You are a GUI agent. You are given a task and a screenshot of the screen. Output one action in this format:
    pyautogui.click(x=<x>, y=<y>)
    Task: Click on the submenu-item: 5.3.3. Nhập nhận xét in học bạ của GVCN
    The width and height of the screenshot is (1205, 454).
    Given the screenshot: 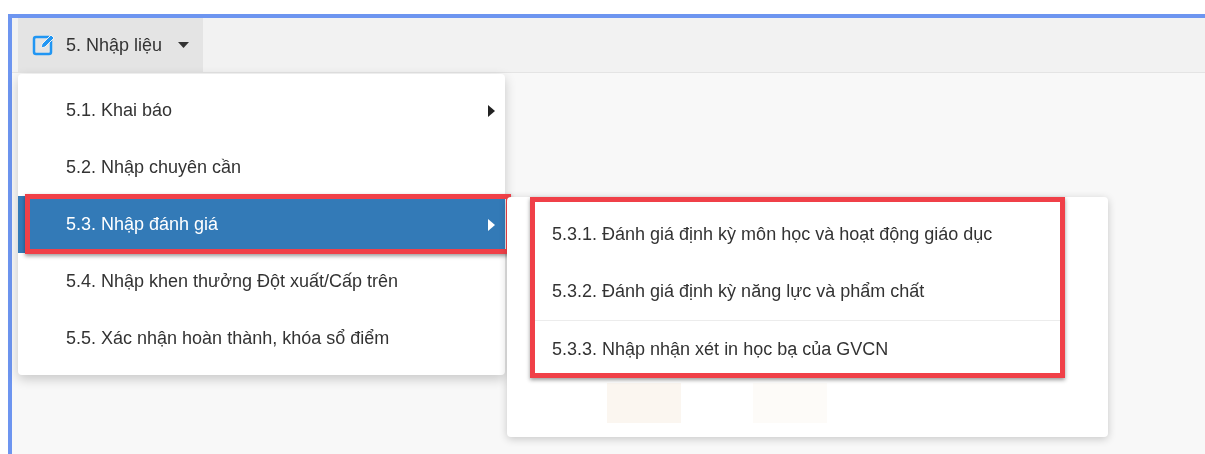 What is the action you would take?
    pyautogui.click(x=796, y=348)
    